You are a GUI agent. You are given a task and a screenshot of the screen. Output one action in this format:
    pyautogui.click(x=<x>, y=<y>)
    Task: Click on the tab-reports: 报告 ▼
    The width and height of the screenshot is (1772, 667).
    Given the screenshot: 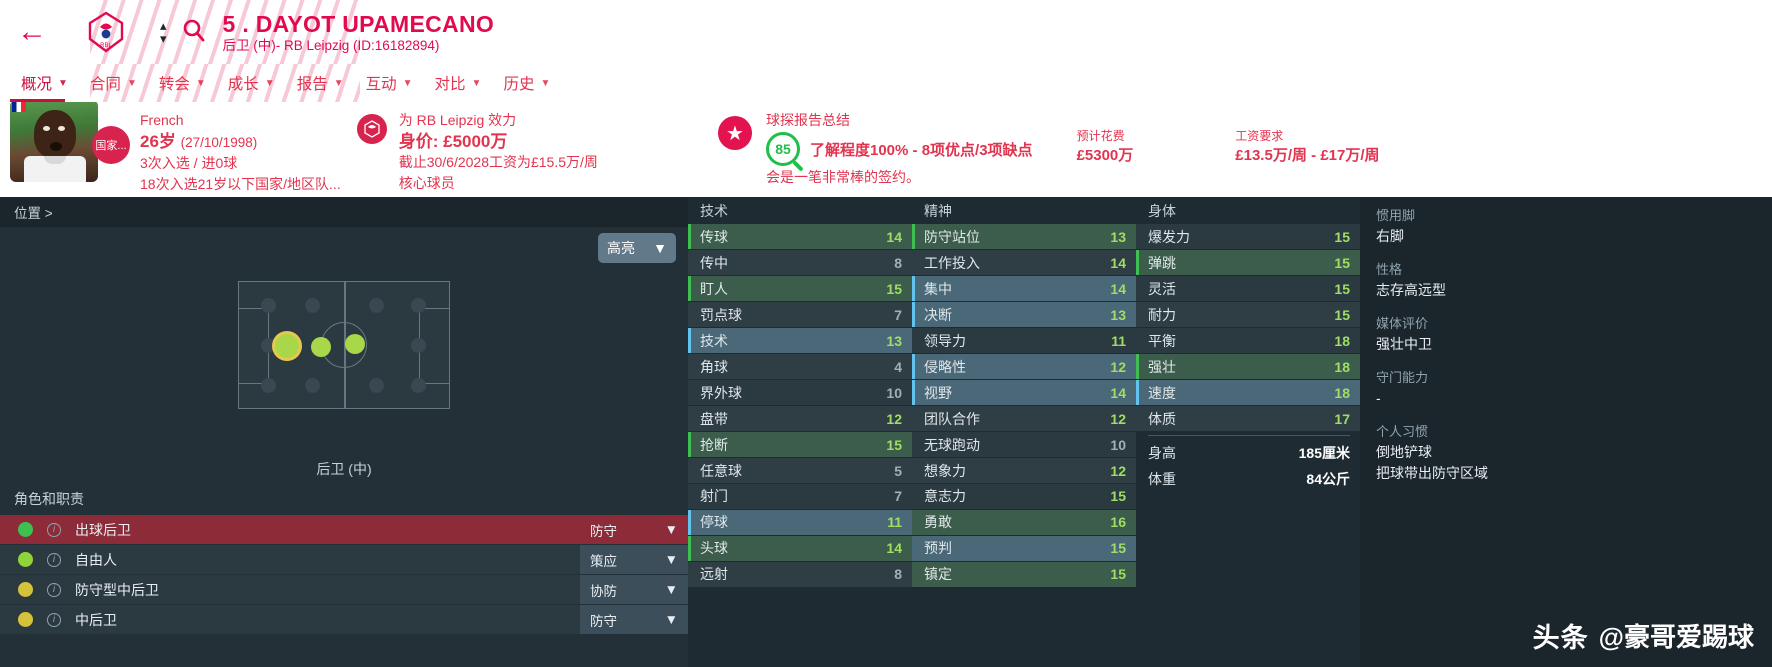 What is the action you would take?
    pyautogui.click(x=320, y=83)
    